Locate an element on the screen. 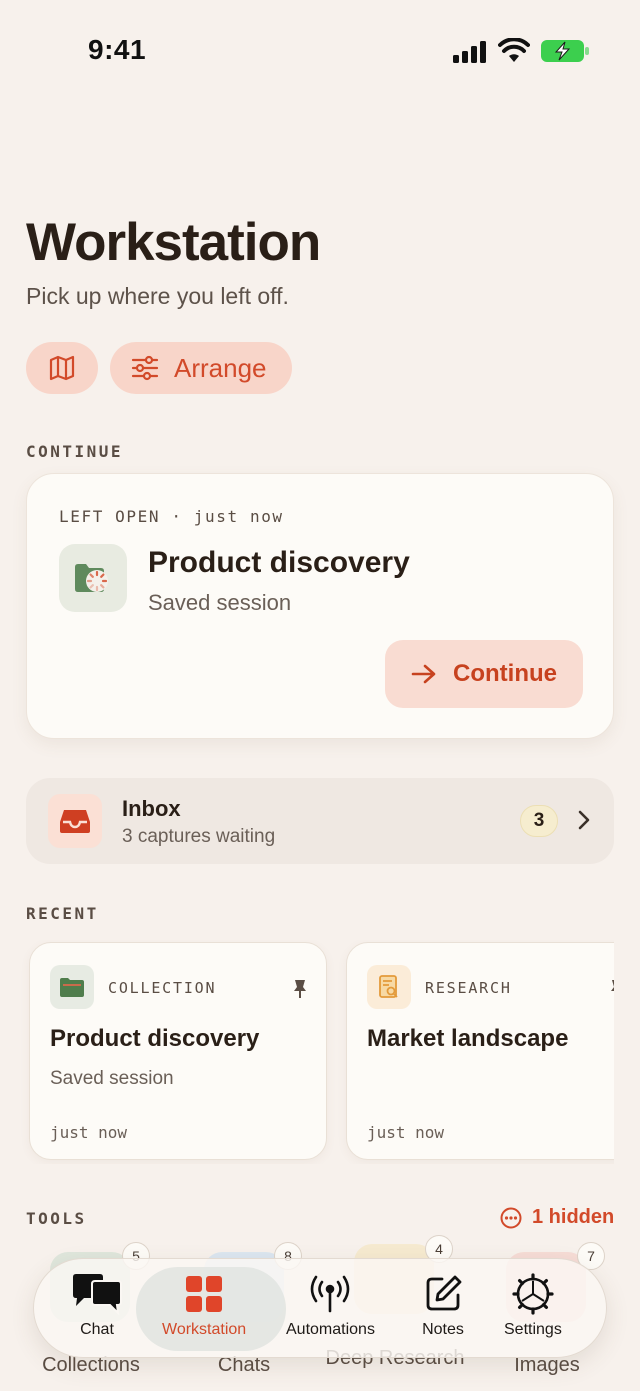  broadcast-icon is located at coordinates (330, 1294).